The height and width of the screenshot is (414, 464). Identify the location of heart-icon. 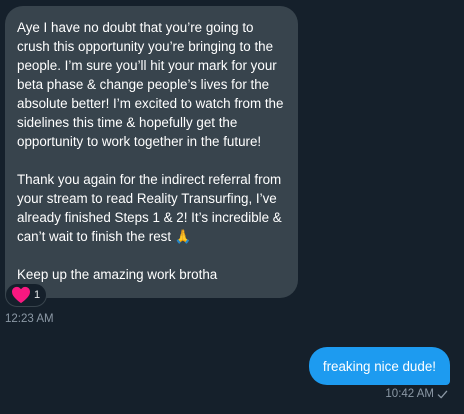
(21, 295).